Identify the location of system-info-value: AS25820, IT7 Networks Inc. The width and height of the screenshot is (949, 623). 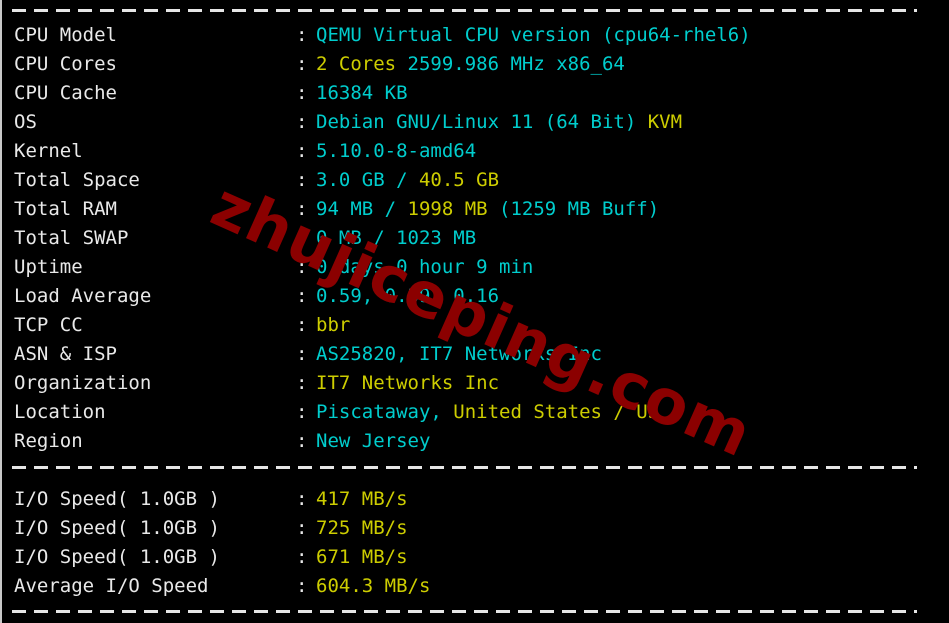
(459, 354).